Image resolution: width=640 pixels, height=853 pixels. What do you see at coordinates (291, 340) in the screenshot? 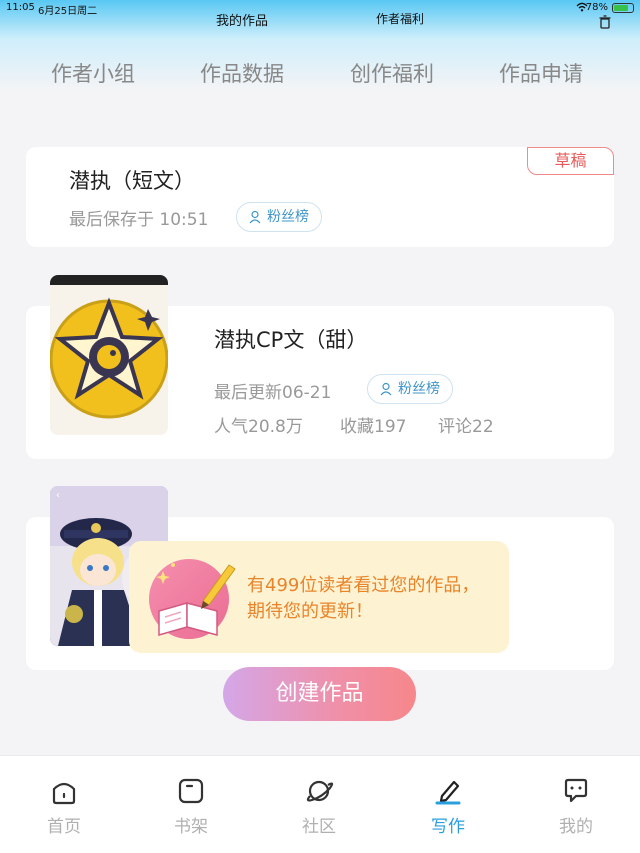
I see `work-title: 潜执CP文（甜）` at bounding box center [291, 340].